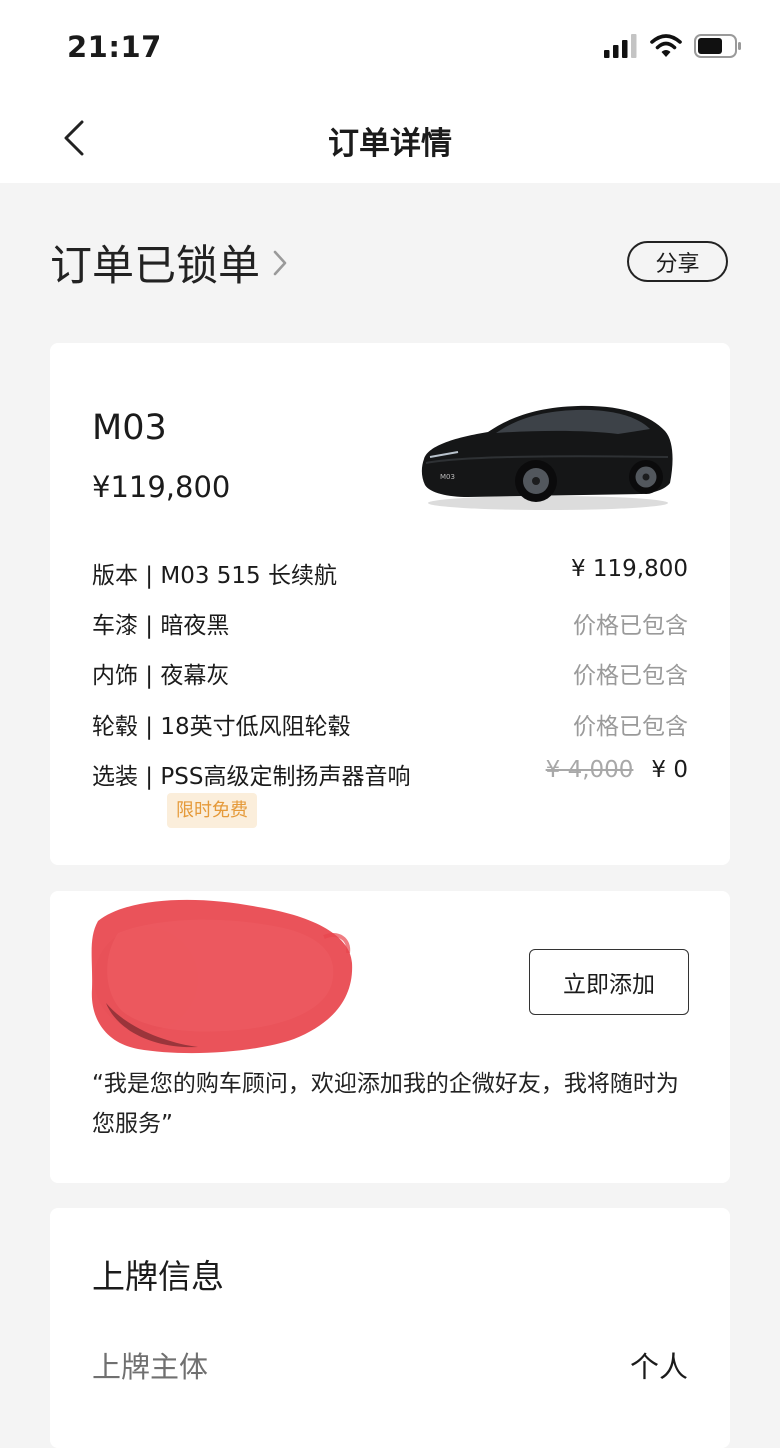 Image resolution: width=780 pixels, height=1448 pixels. What do you see at coordinates (161, 626) in the screenshot?
I see `spec-label: 车漆 | 暗夜黑` at bounding box center [161, 626].